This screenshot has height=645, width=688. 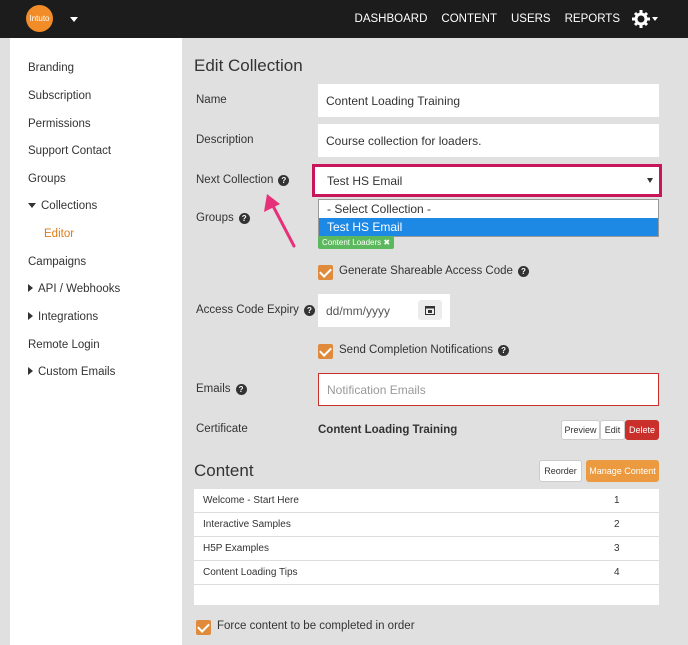 What do you see at coordinates (223, 218) in the screenshot?
I see `groups-label: Groups?` at bounding box center [223, 218].